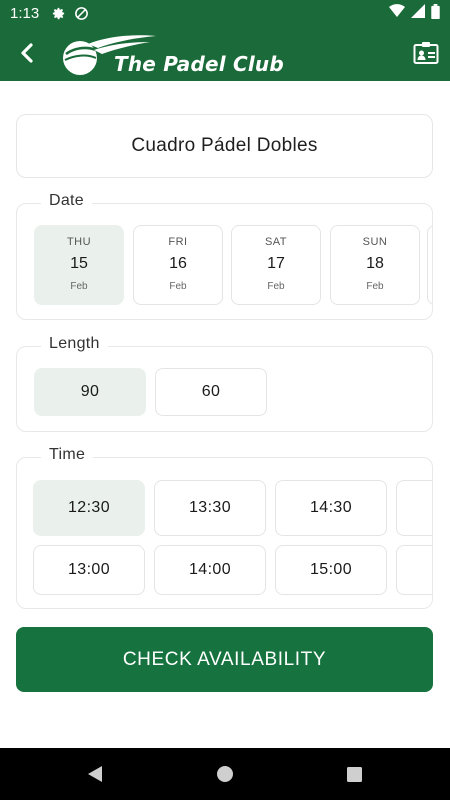 Image resolution: width=450 pixels, height=800 pixels. I want to click on app-bar: The Padel Club, so click(225, 53).